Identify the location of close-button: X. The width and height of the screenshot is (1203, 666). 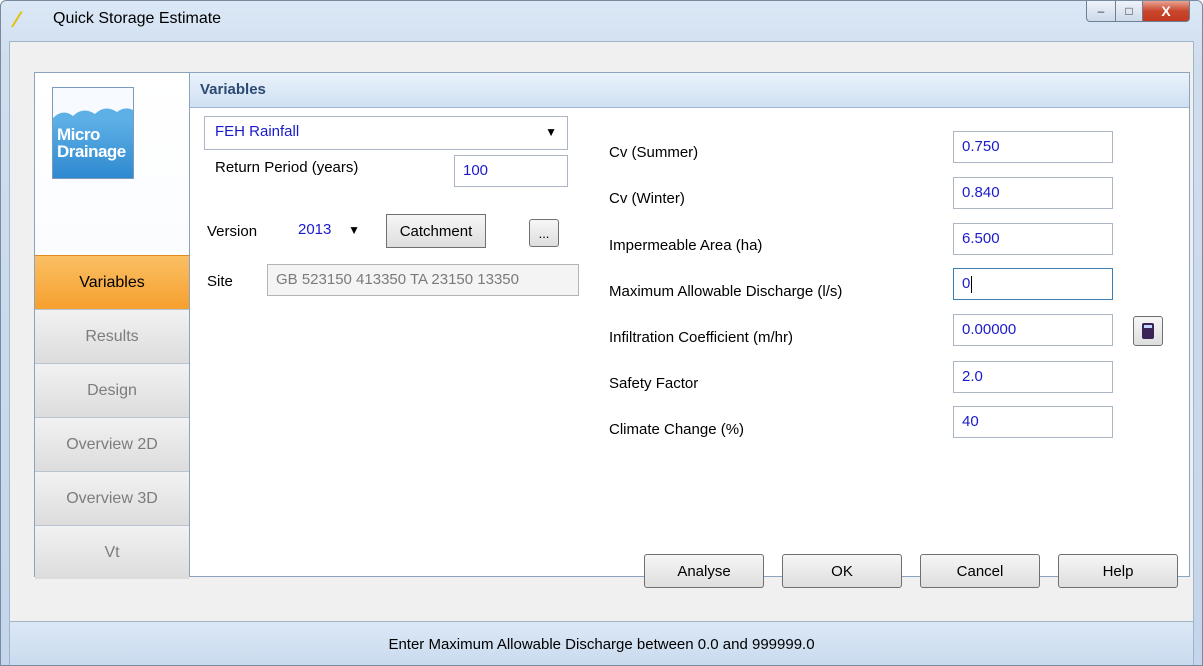
(1166, 11).